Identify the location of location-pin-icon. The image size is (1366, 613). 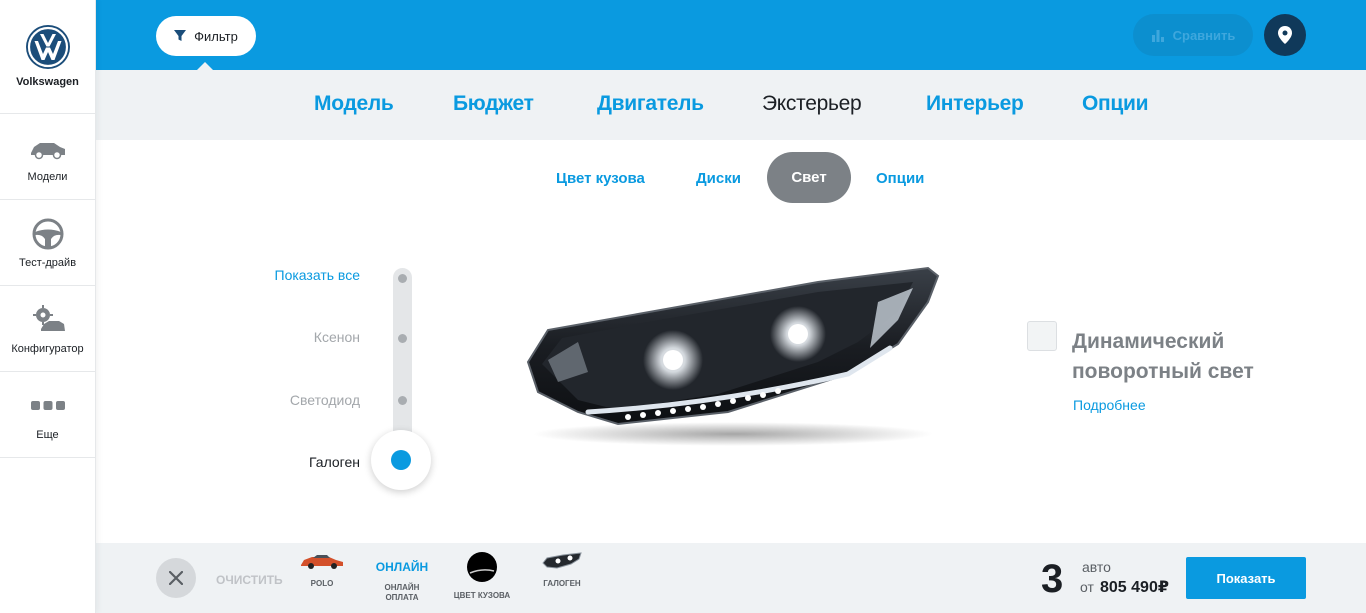
(1285, 35).